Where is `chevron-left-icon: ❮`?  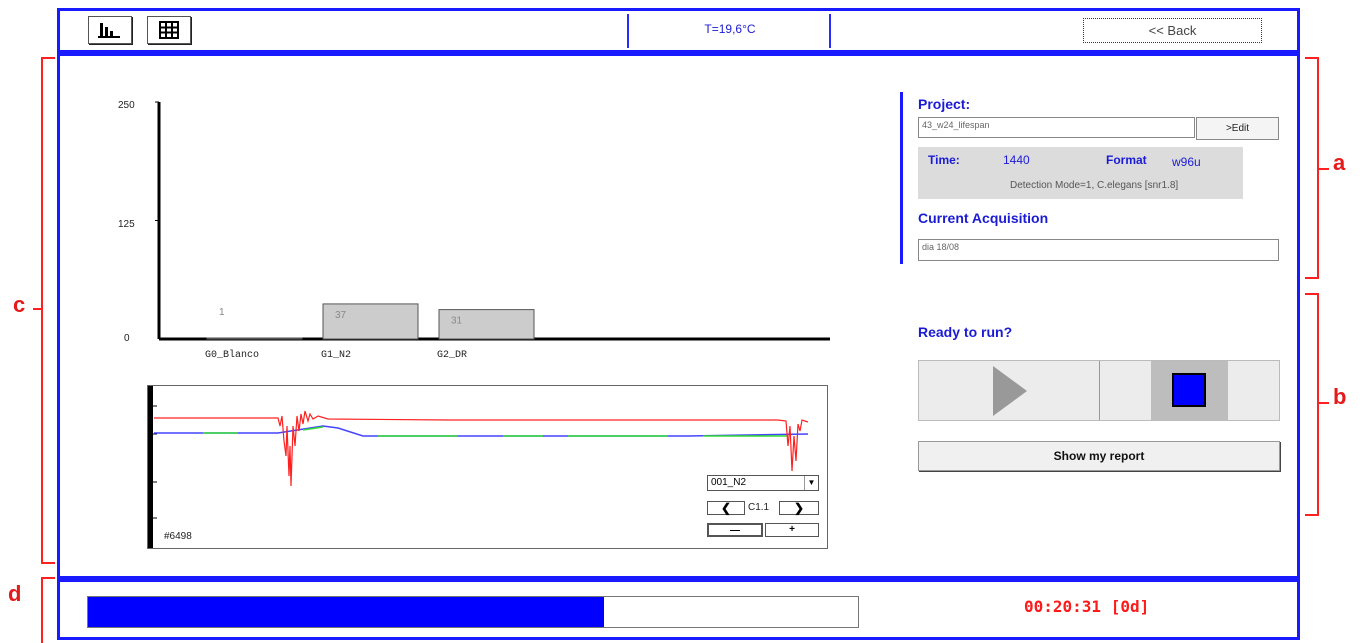 chevron-left-icon: ❮ is located at coordinates (726, 508).